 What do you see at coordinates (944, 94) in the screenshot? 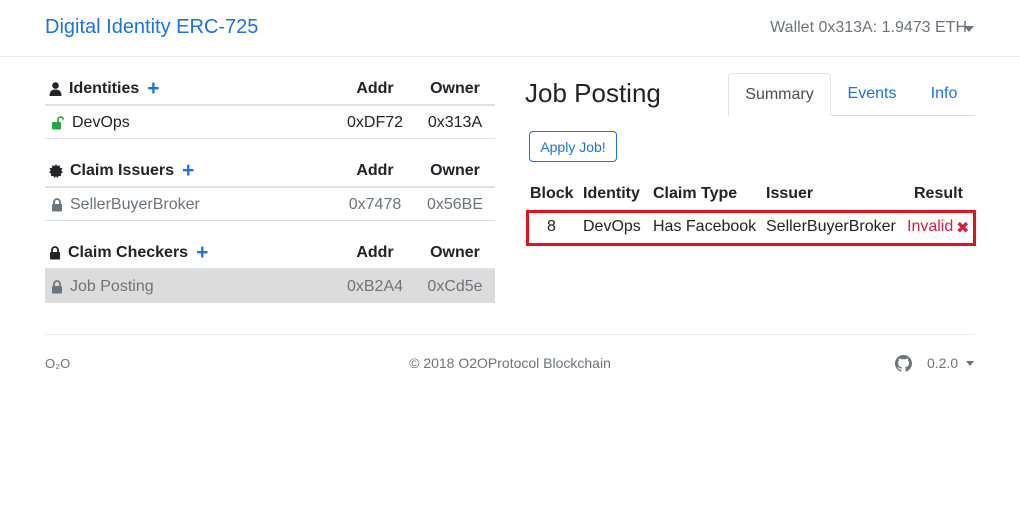
I see `tab-info: Info` at bounding box center [944, 94].